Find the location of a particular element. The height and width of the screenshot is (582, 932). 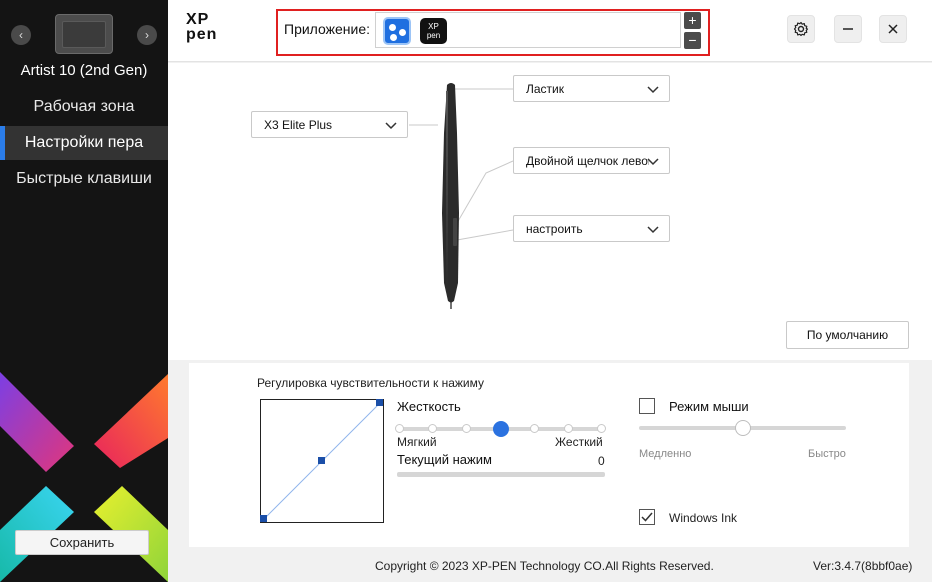

checkmark-icon is located at coordinates (647, 517).